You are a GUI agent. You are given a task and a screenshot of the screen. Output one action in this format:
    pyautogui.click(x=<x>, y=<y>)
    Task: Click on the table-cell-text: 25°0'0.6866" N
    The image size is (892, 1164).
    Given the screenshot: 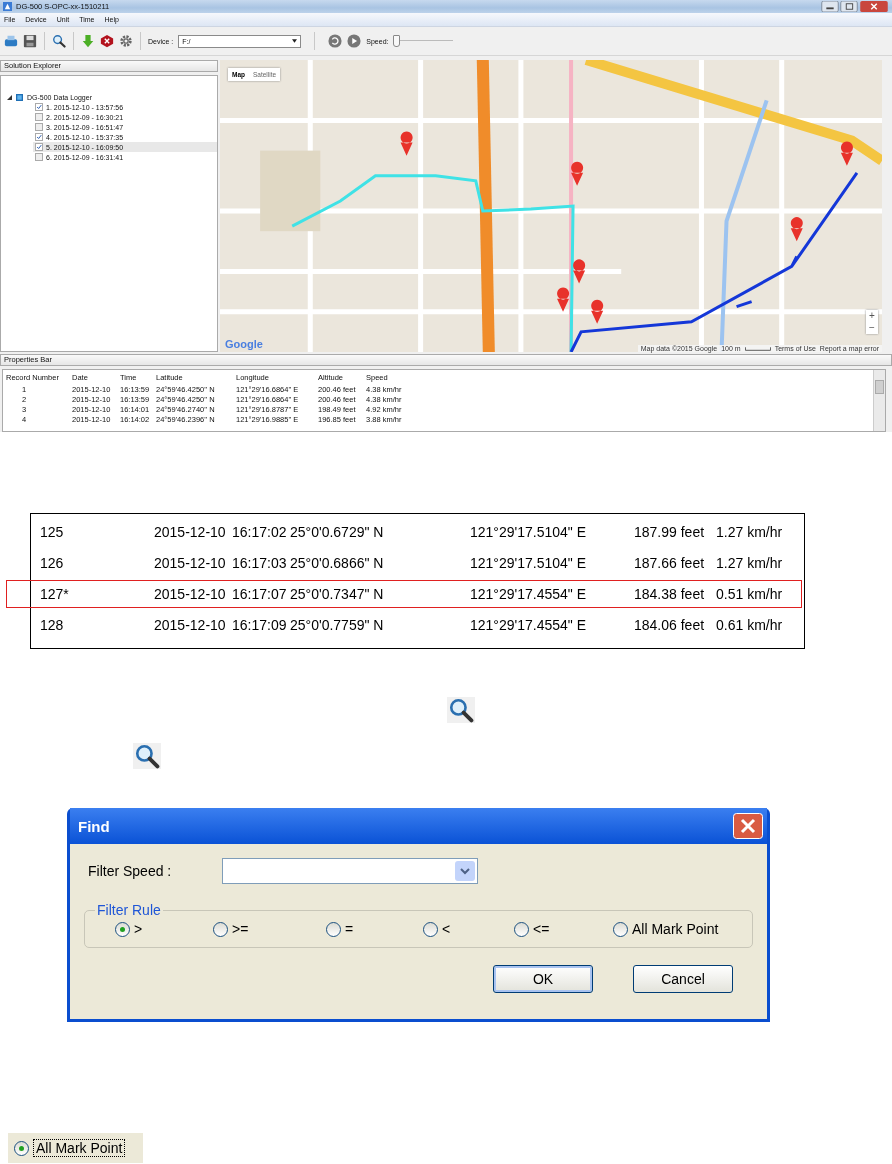 What is the action you would take?
    pyautogui.click(x=337, y=563)
    